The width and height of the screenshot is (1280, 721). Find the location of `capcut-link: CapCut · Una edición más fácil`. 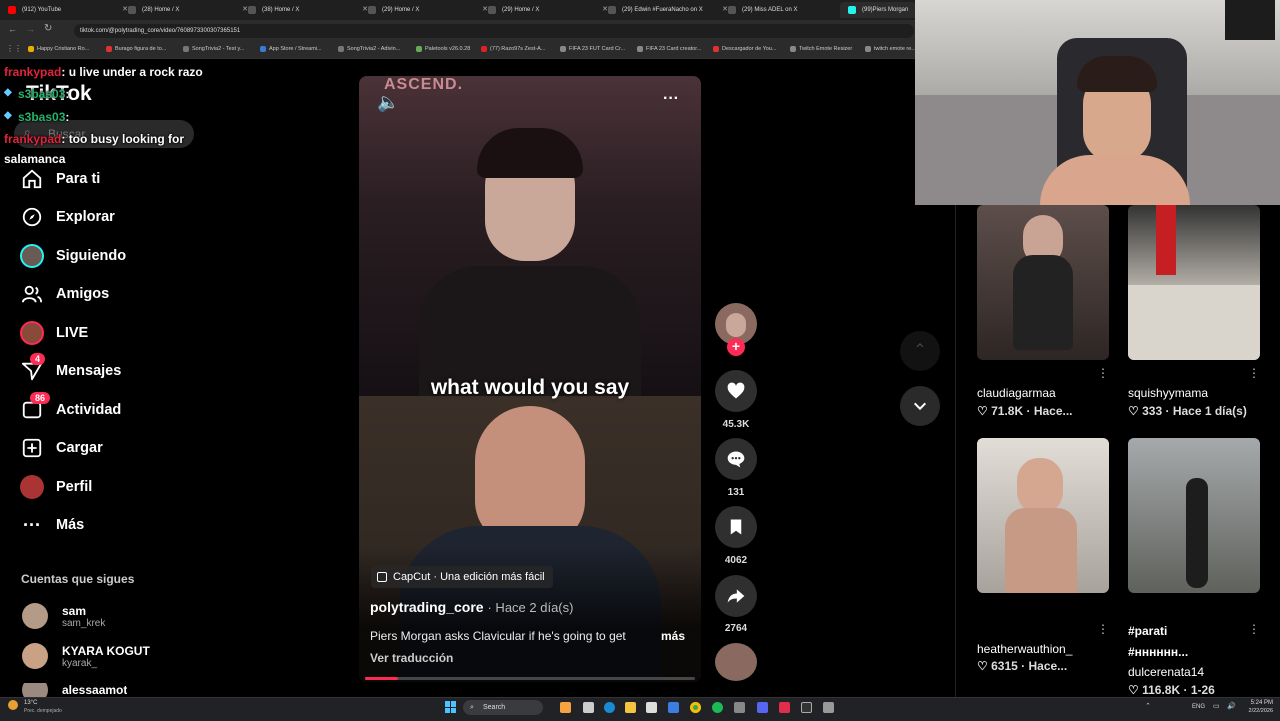

capcut-link: CapCut · Una edición más fácil is located at coordinates (462, 577).